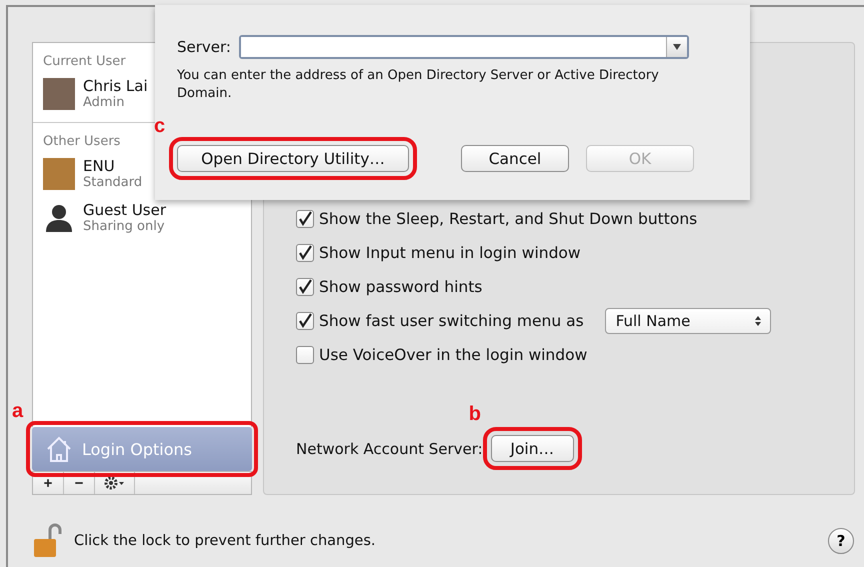 The width and height of the screenshot is (864, 567). I want to click on person-silhouette-icon, so click(59, 218).